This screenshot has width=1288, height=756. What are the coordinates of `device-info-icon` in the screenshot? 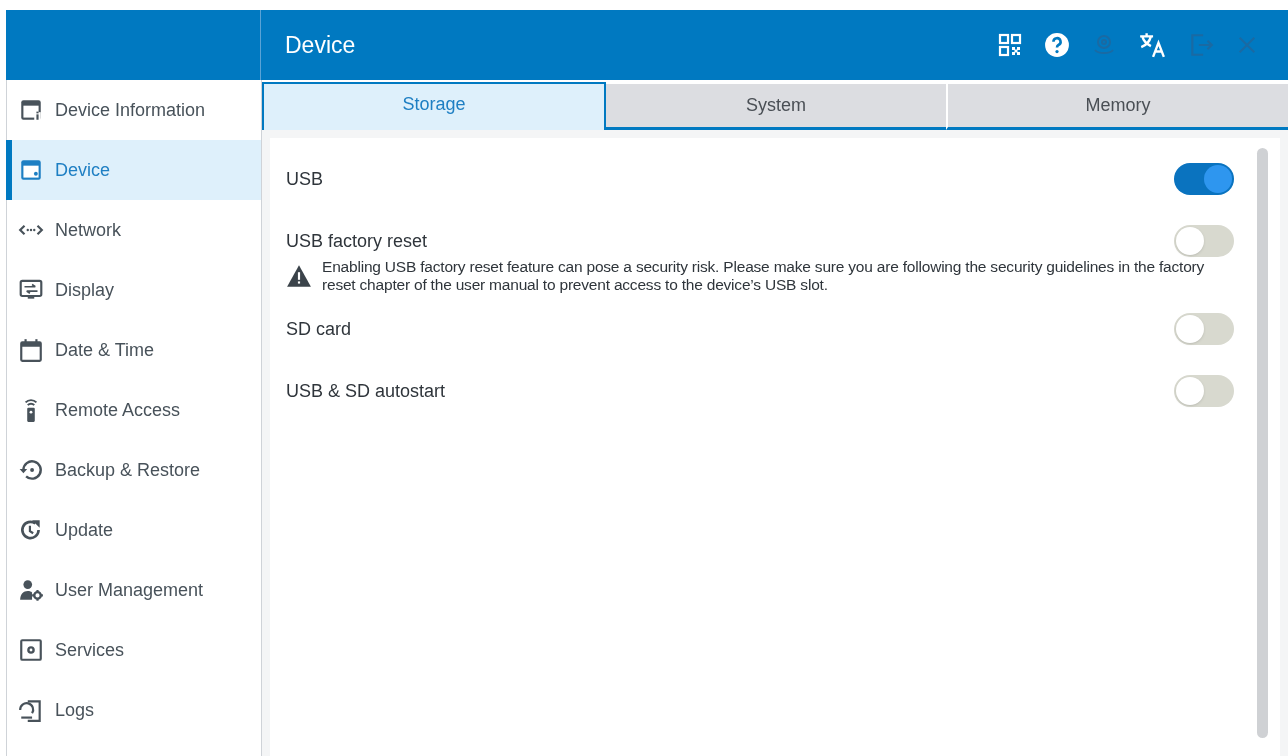 It's located at (31, 110).